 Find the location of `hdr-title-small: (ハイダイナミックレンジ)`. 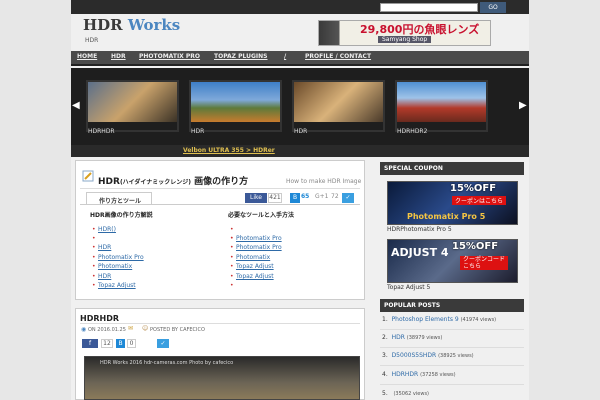

hdr-title-small: (ハイダイナミックレンジ) is located at coordinates (155, 182).